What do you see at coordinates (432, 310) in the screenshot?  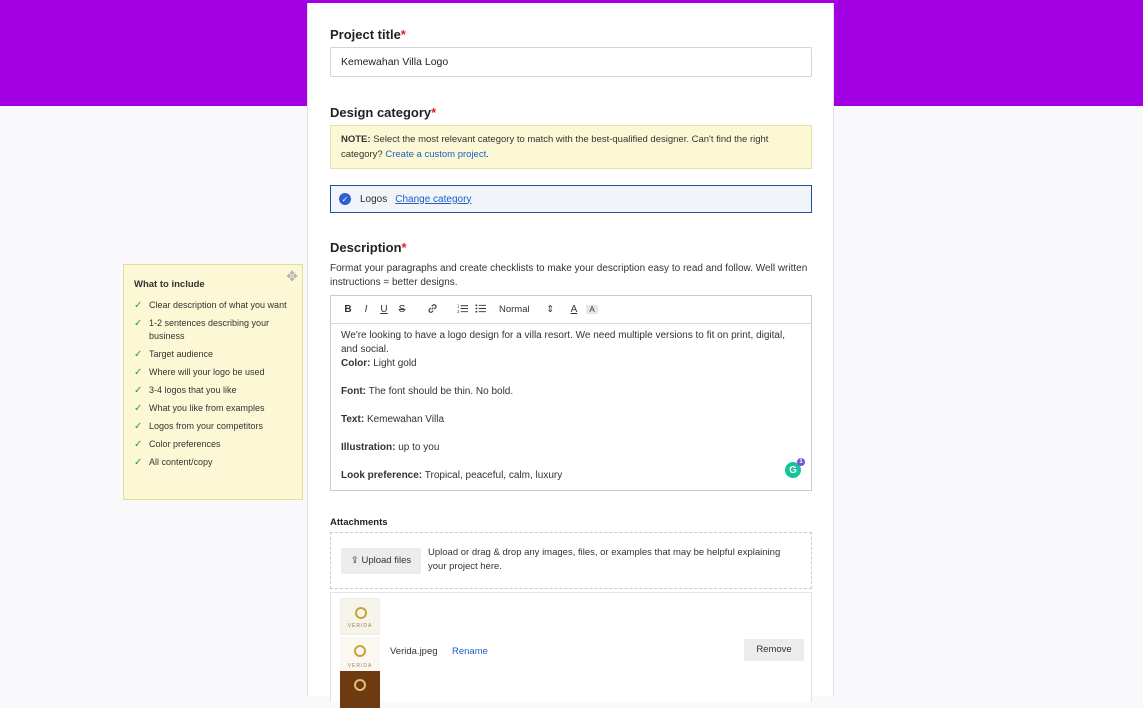 I see `link-icon` at bounding box center [432, 310].